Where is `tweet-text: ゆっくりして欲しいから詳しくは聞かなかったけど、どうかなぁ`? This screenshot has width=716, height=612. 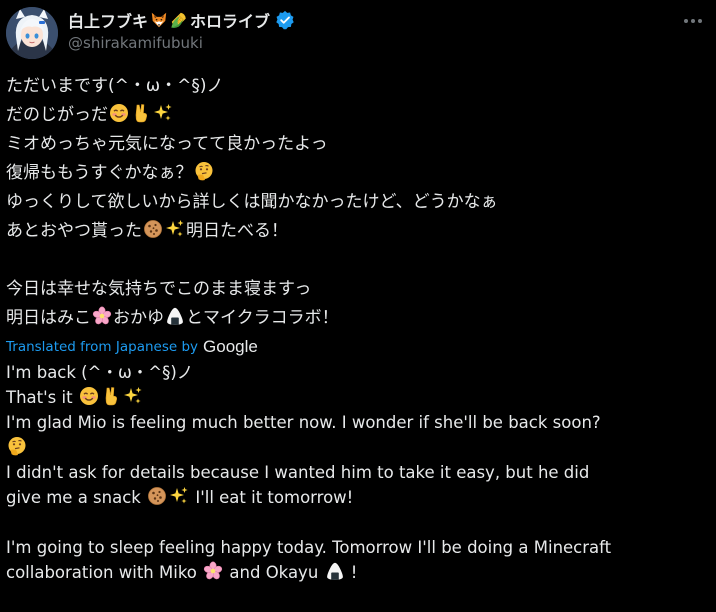 tweet-text: ゆっくりして欲しいから詳しくは聞かなかったけど、どうかなぁ is located at coordinates (252, 202).